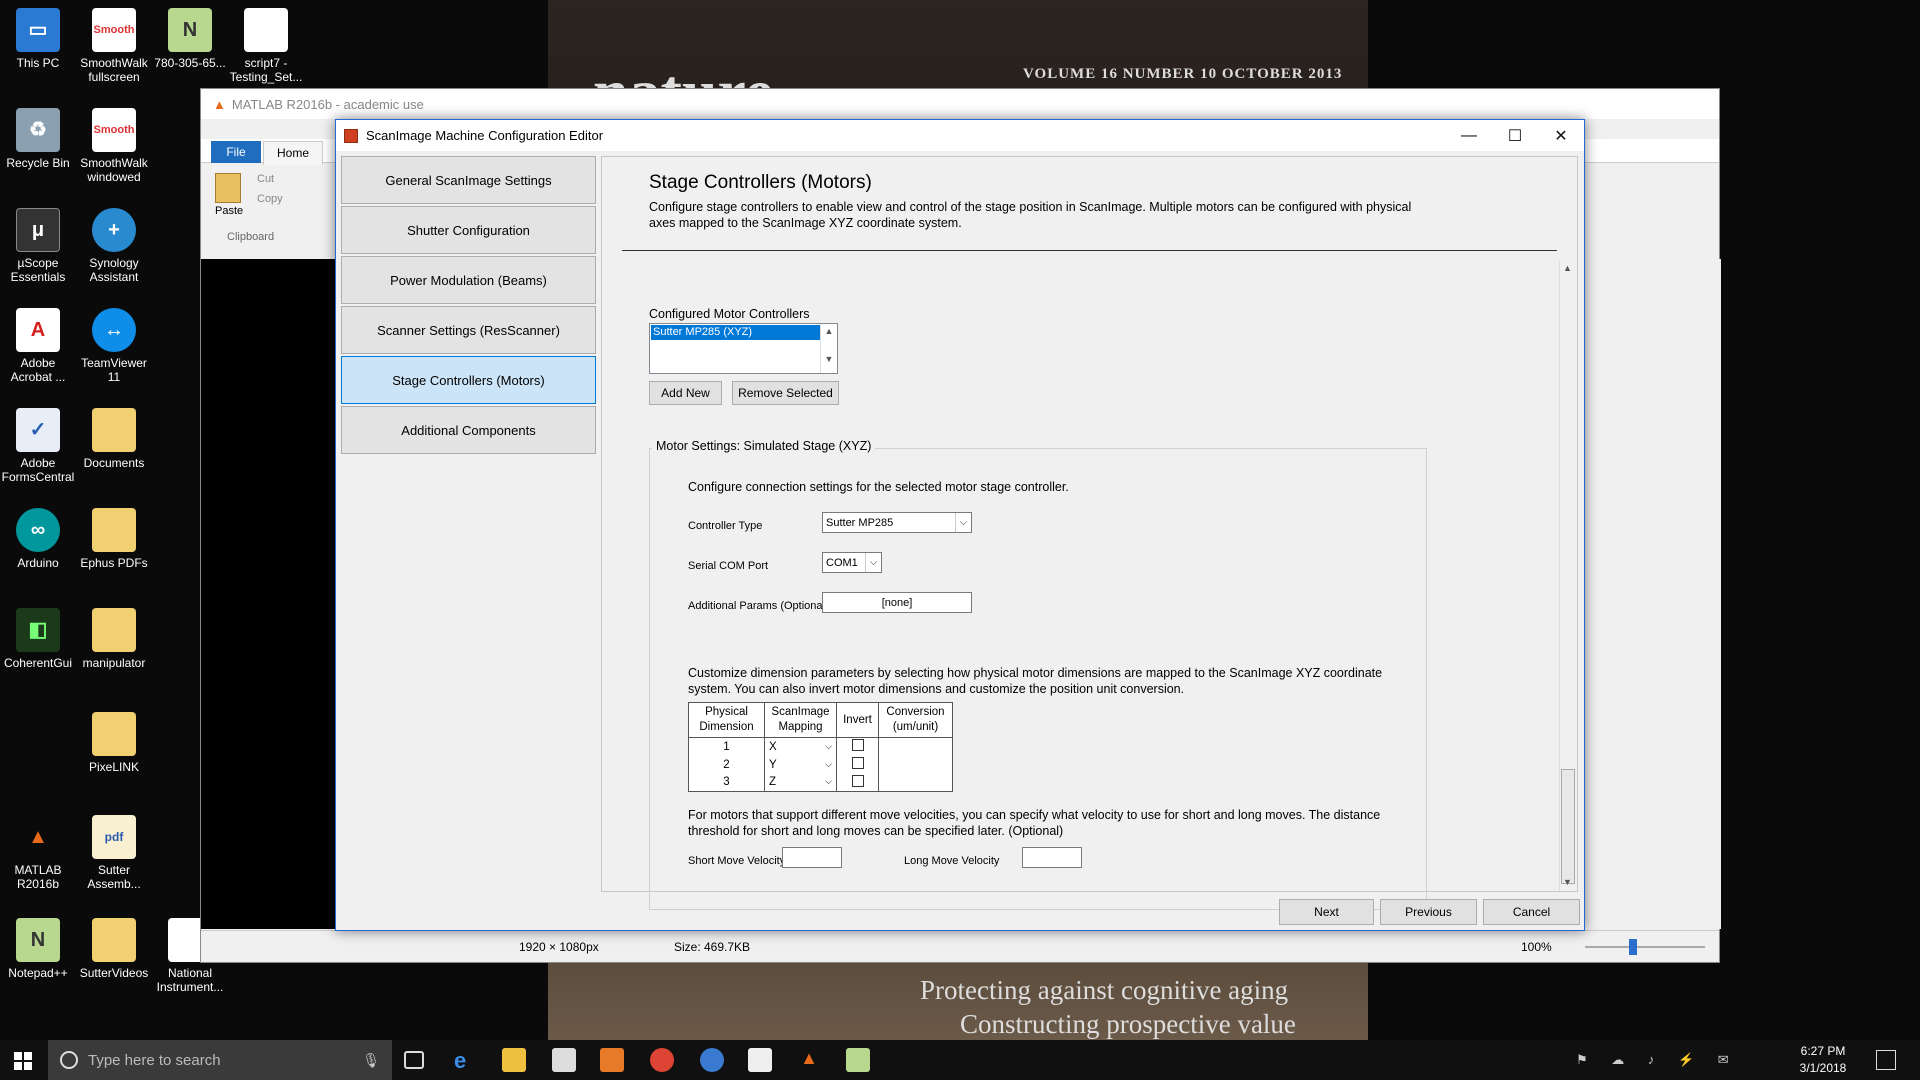  I want to click on store-icon, so click(564, 1060).